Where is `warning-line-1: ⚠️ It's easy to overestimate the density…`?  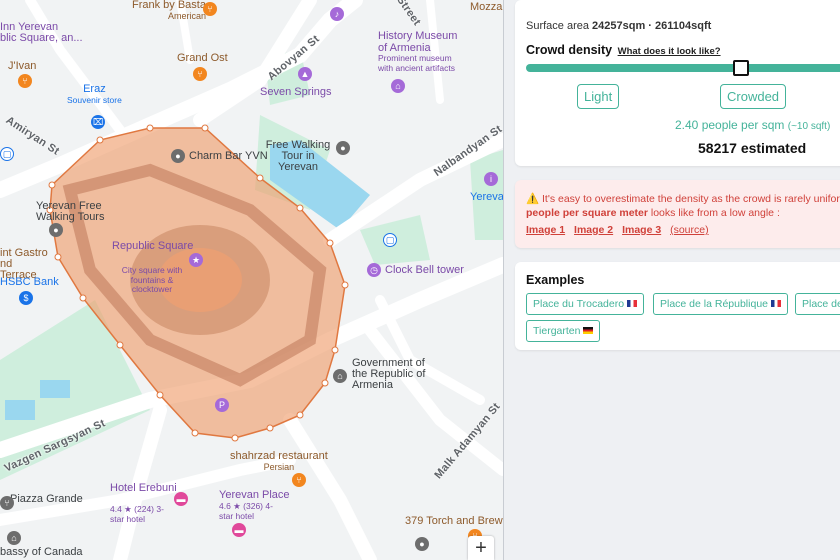
warning-line-1: ⚠️ It's easy to overestimate the density… is located at coordinates (683, 199).